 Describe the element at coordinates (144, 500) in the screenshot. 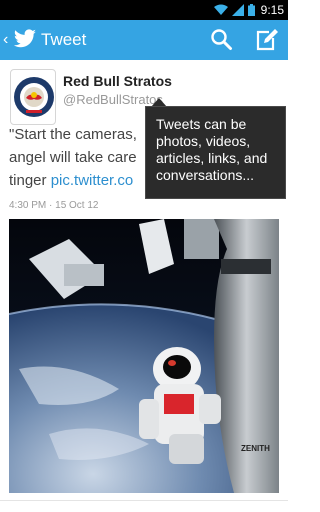

I see `divider` at that location.